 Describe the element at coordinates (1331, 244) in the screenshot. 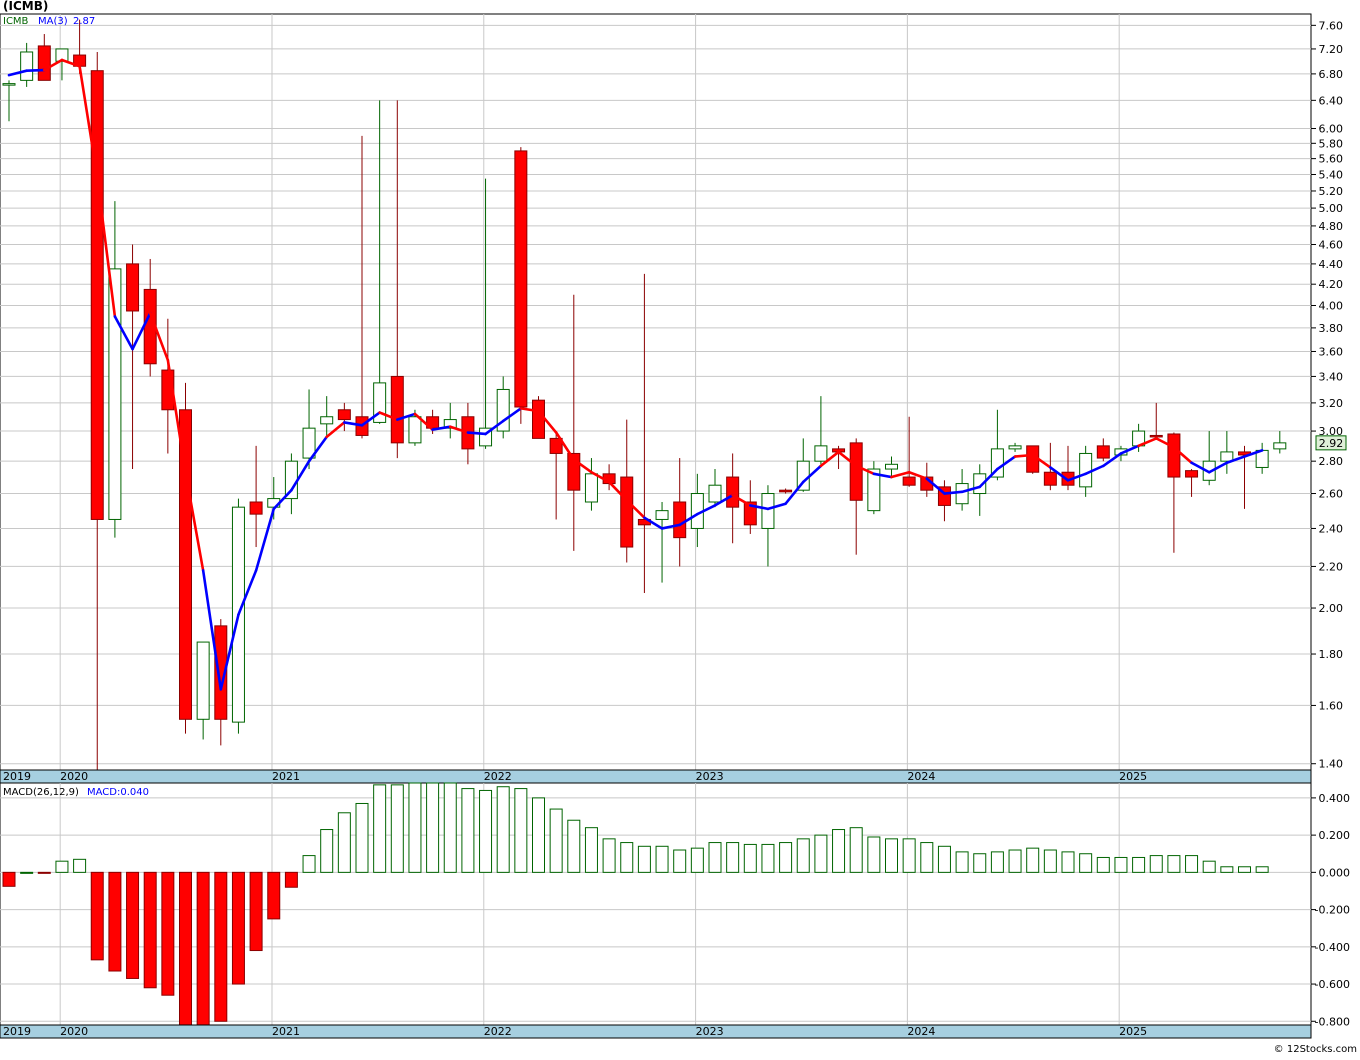

I see `price-tick-label: 4.60` at that location.